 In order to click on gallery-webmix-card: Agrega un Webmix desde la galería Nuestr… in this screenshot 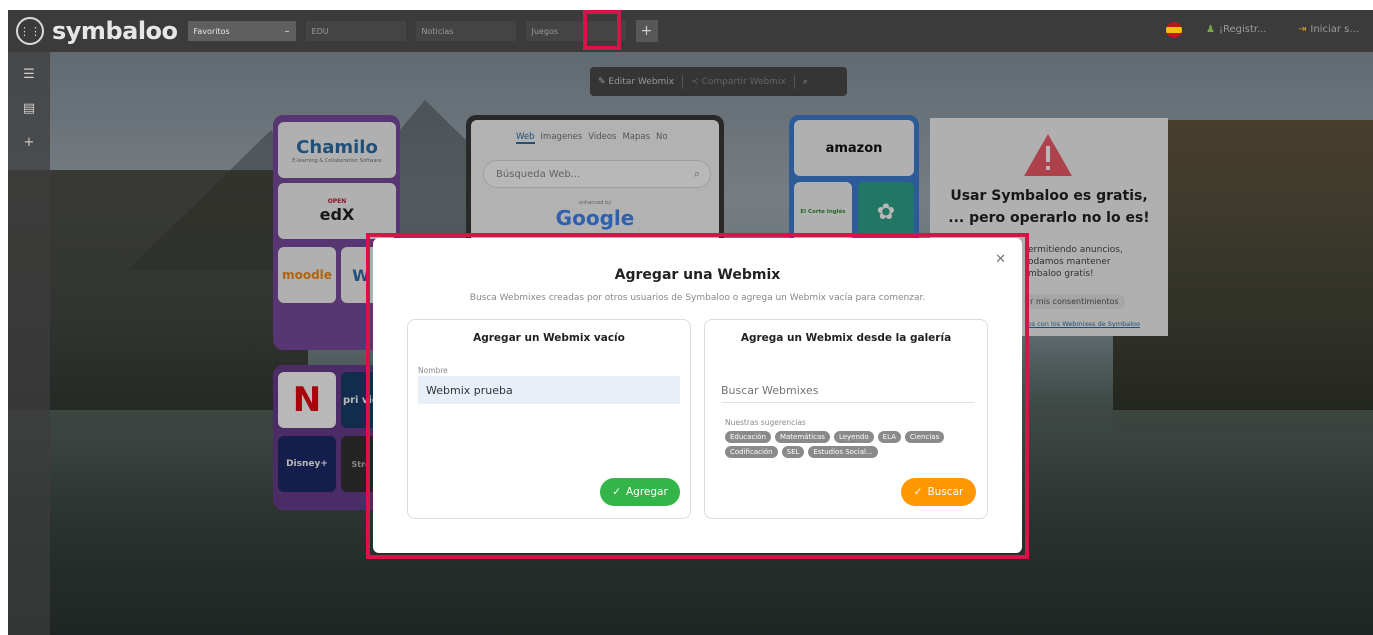, I will do `click(846, 419)`.